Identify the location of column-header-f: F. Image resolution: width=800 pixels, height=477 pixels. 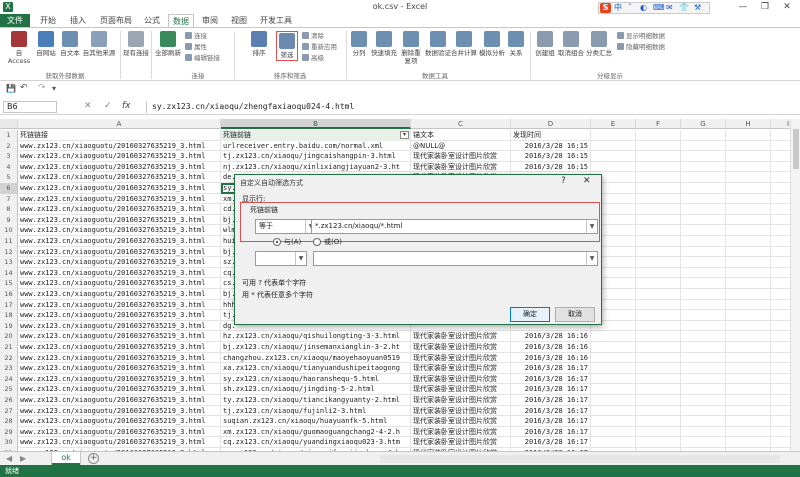
(658, 124).